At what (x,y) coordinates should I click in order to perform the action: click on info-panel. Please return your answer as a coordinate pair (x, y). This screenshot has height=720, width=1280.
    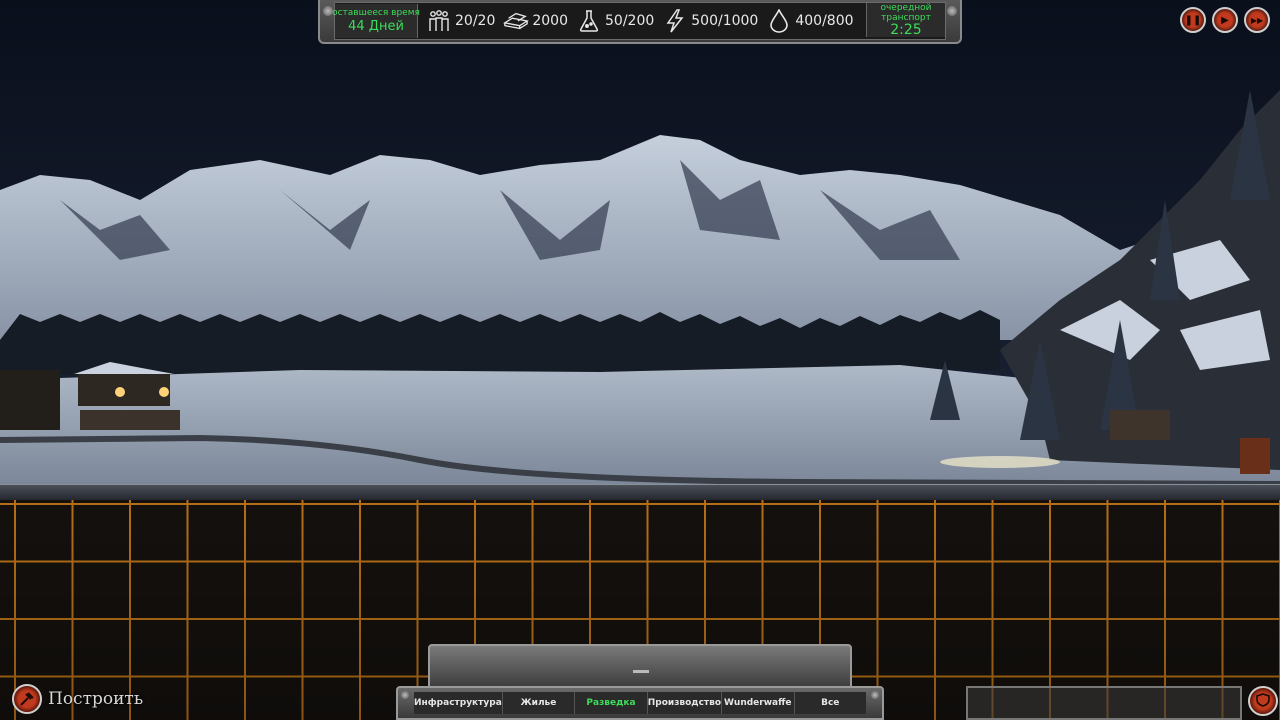
    Looking at the image, I should click on (1104, 703).